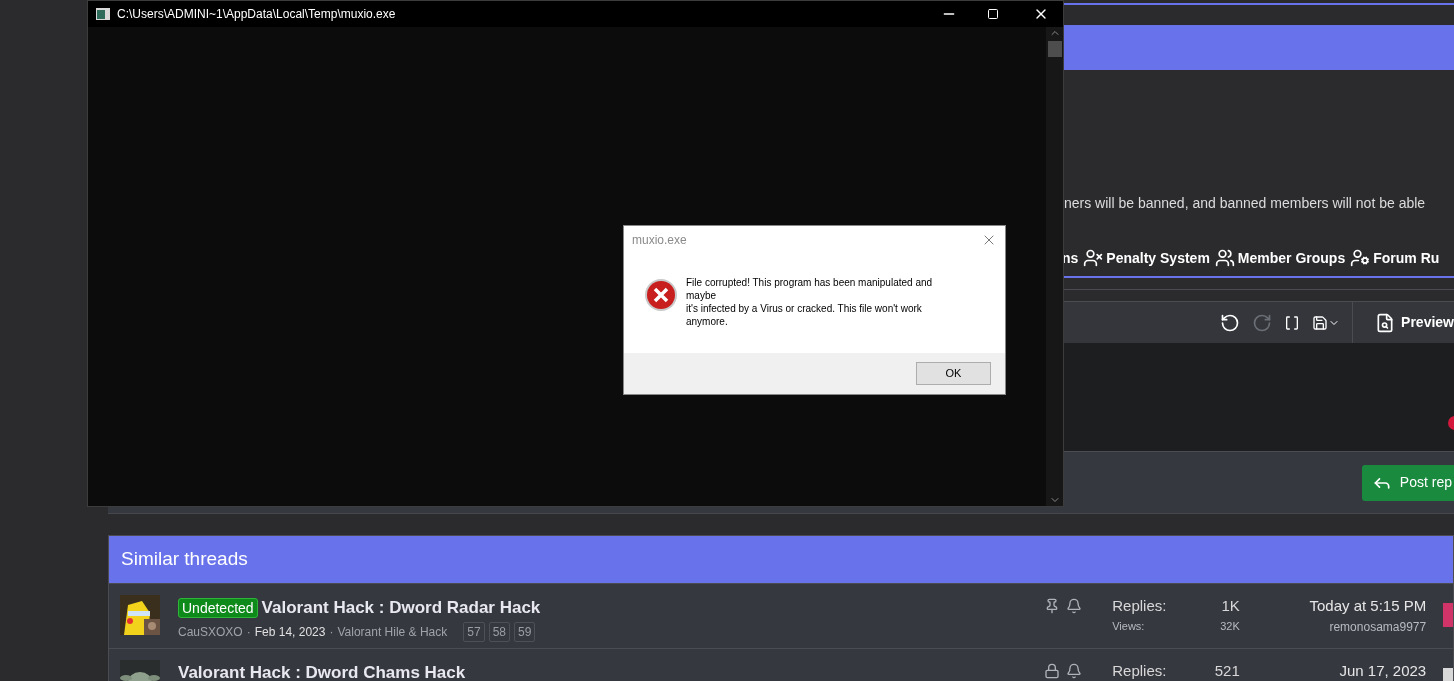 The height and width of the screenshot is (681, 1454). Describe the element at coordinates (184, 559) in the screenshot. I see `section-title: Similar threads` at that location.